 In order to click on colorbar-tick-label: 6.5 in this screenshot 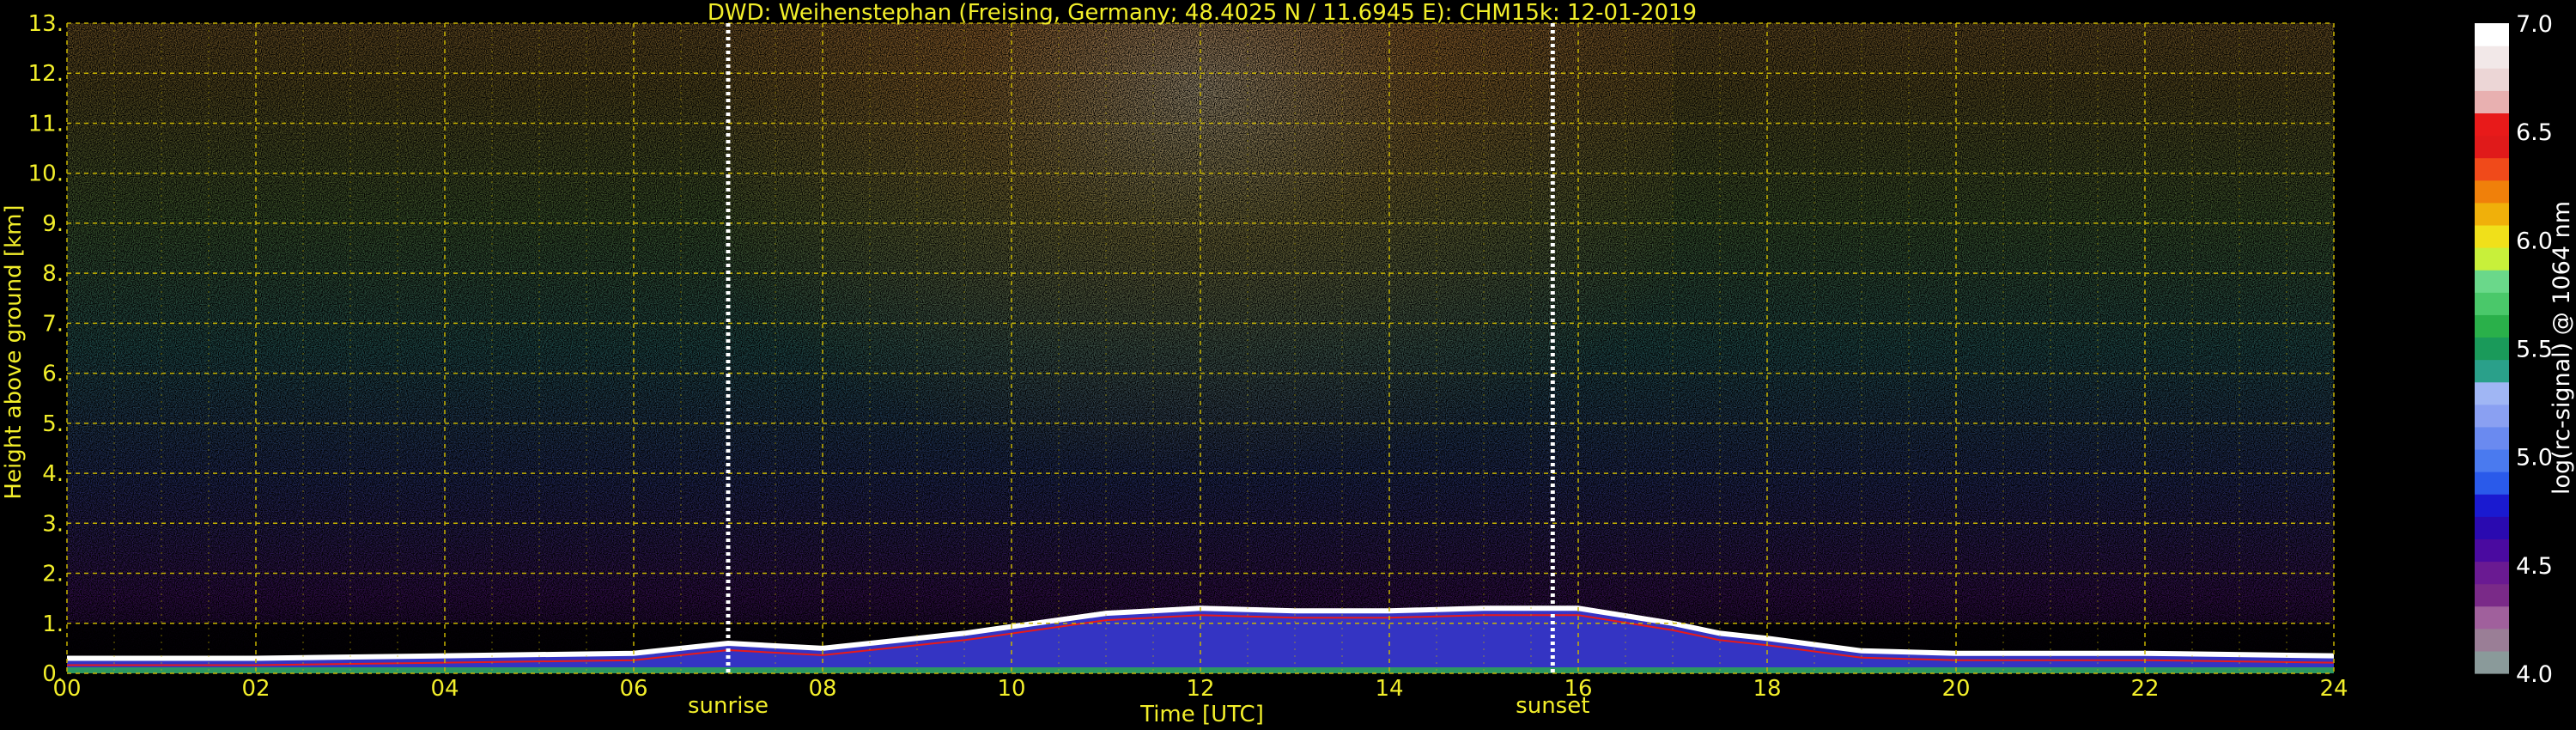, I will do `click(2535, 132)`.